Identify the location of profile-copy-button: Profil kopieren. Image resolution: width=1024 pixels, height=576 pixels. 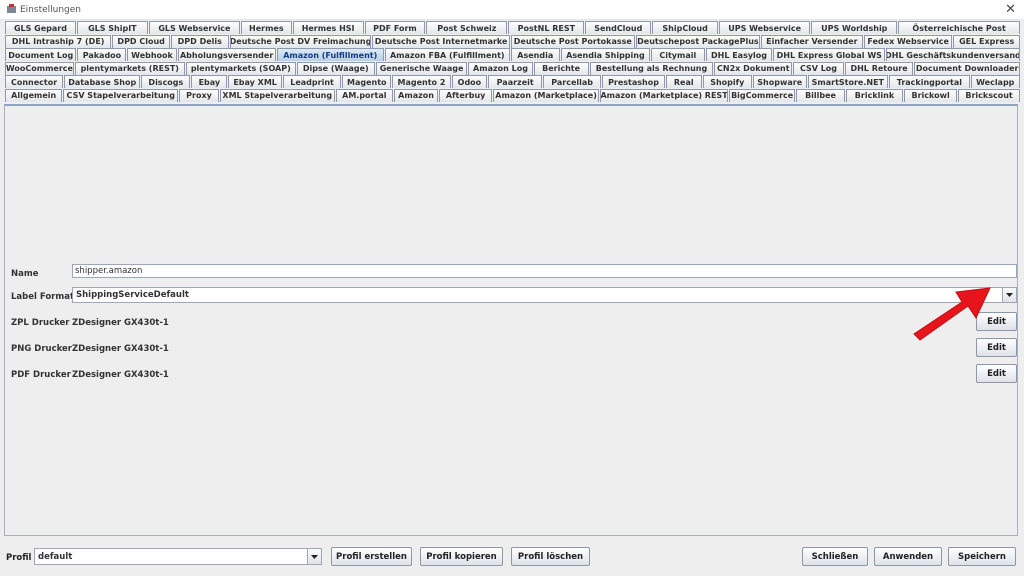
(461, 556).